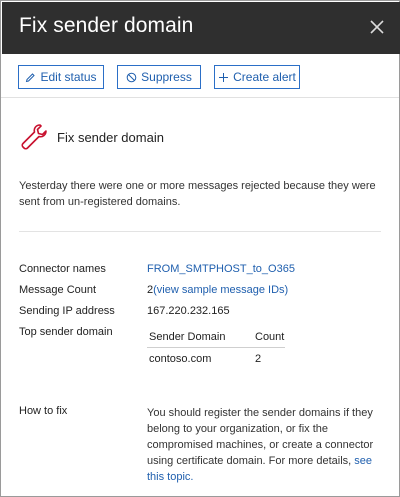 This screenshot has width=400, height=497. Describe the element at coordinates (187, 337) in the screenshot. I see `column-header-sender-domain: Sender Domain` at that location.